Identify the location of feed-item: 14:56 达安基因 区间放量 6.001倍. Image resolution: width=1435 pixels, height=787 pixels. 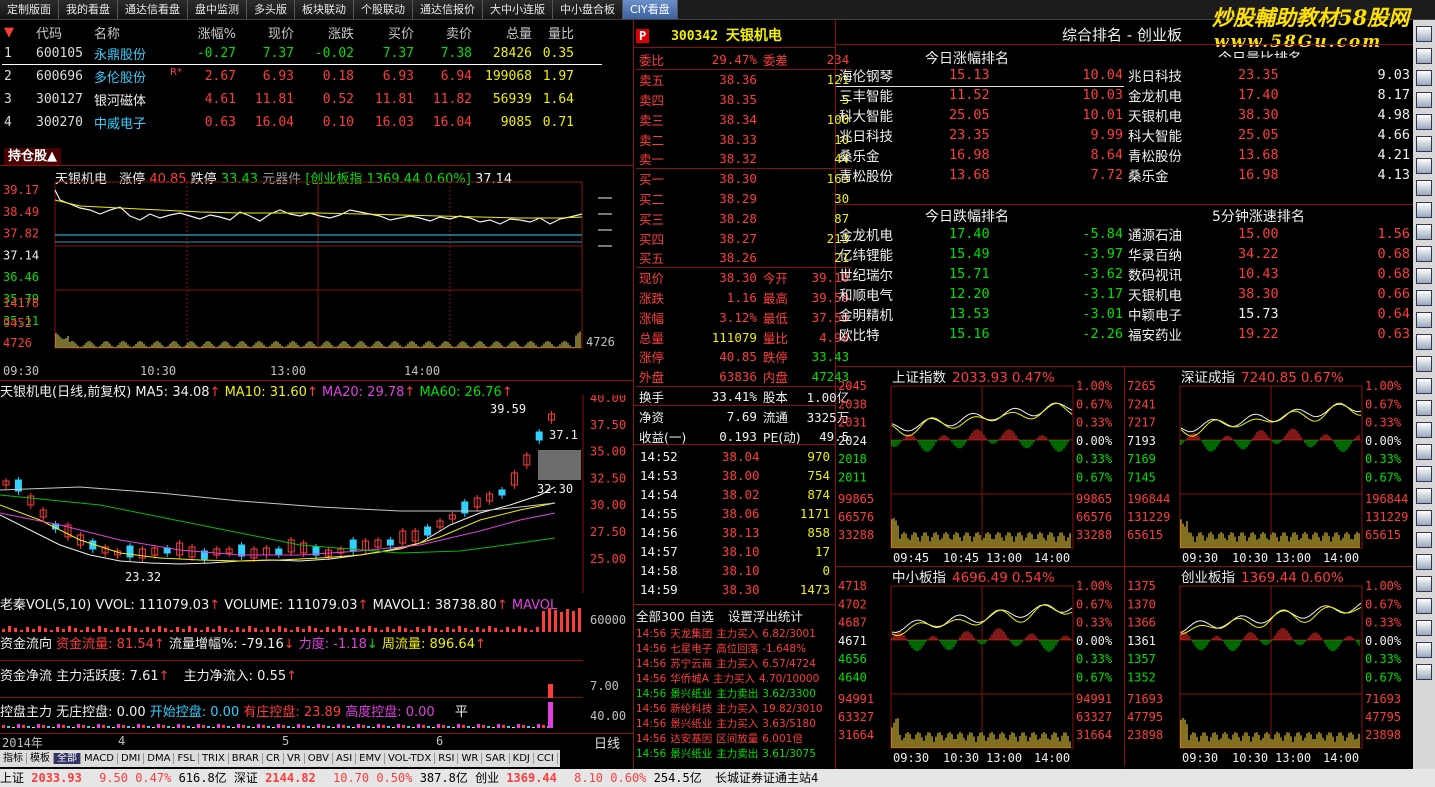
(735, 739).